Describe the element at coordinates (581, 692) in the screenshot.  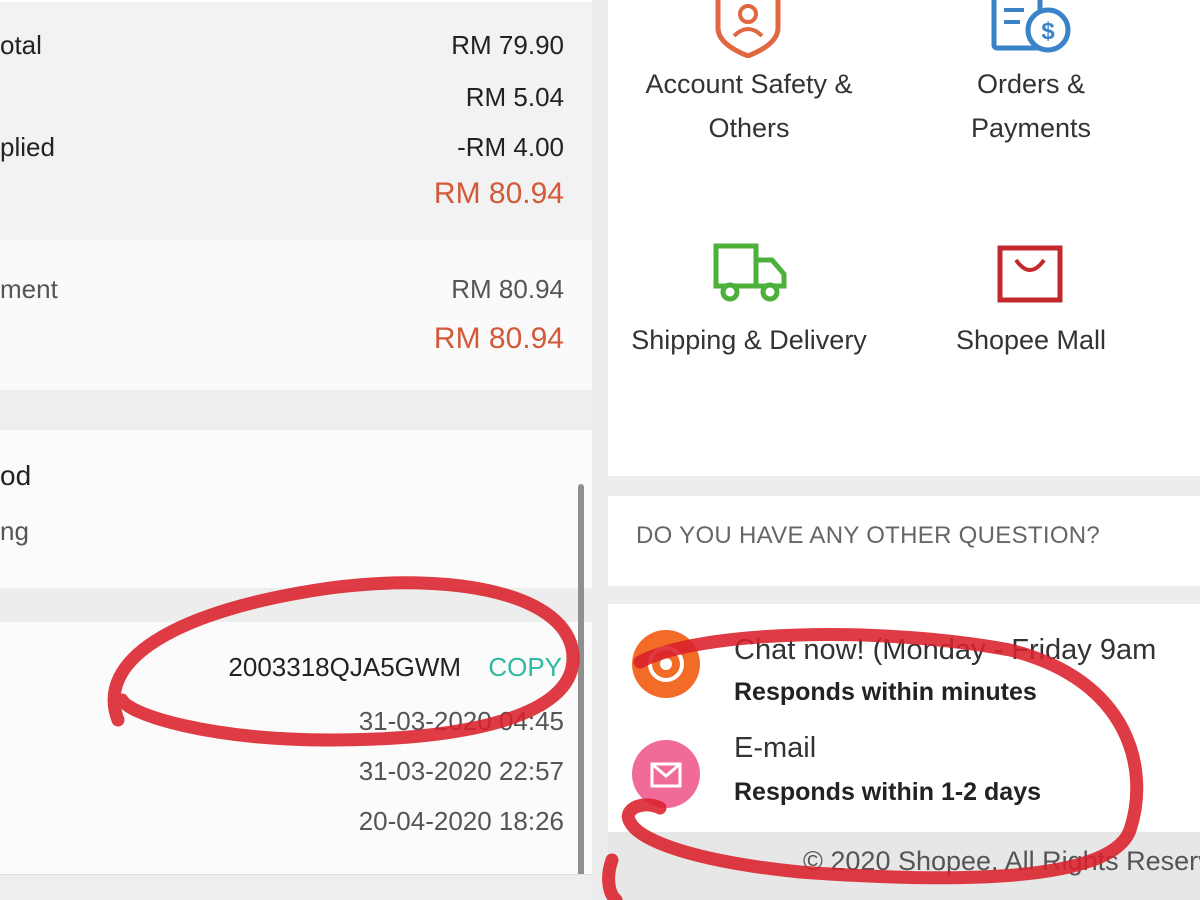
I see `scrollbar` at that location.